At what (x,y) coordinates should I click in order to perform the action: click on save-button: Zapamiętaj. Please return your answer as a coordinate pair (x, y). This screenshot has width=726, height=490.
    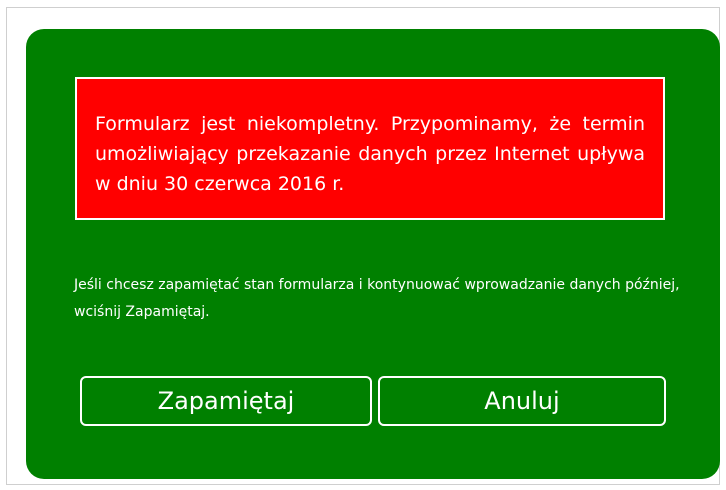
    Looking at the image, I should click on (226, 401).